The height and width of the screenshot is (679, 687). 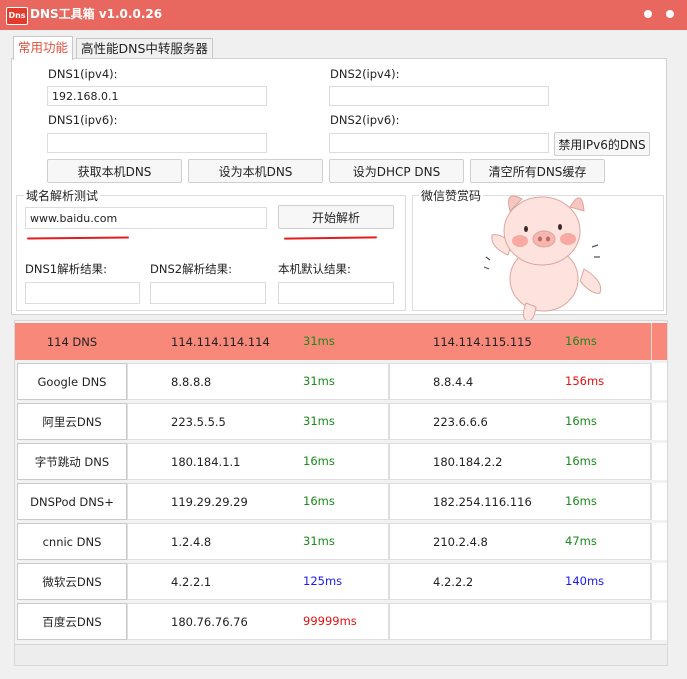 I want to click on title-bar: Dns DNS工具箱 v1.0.0.26, so click(x=343, y=15).